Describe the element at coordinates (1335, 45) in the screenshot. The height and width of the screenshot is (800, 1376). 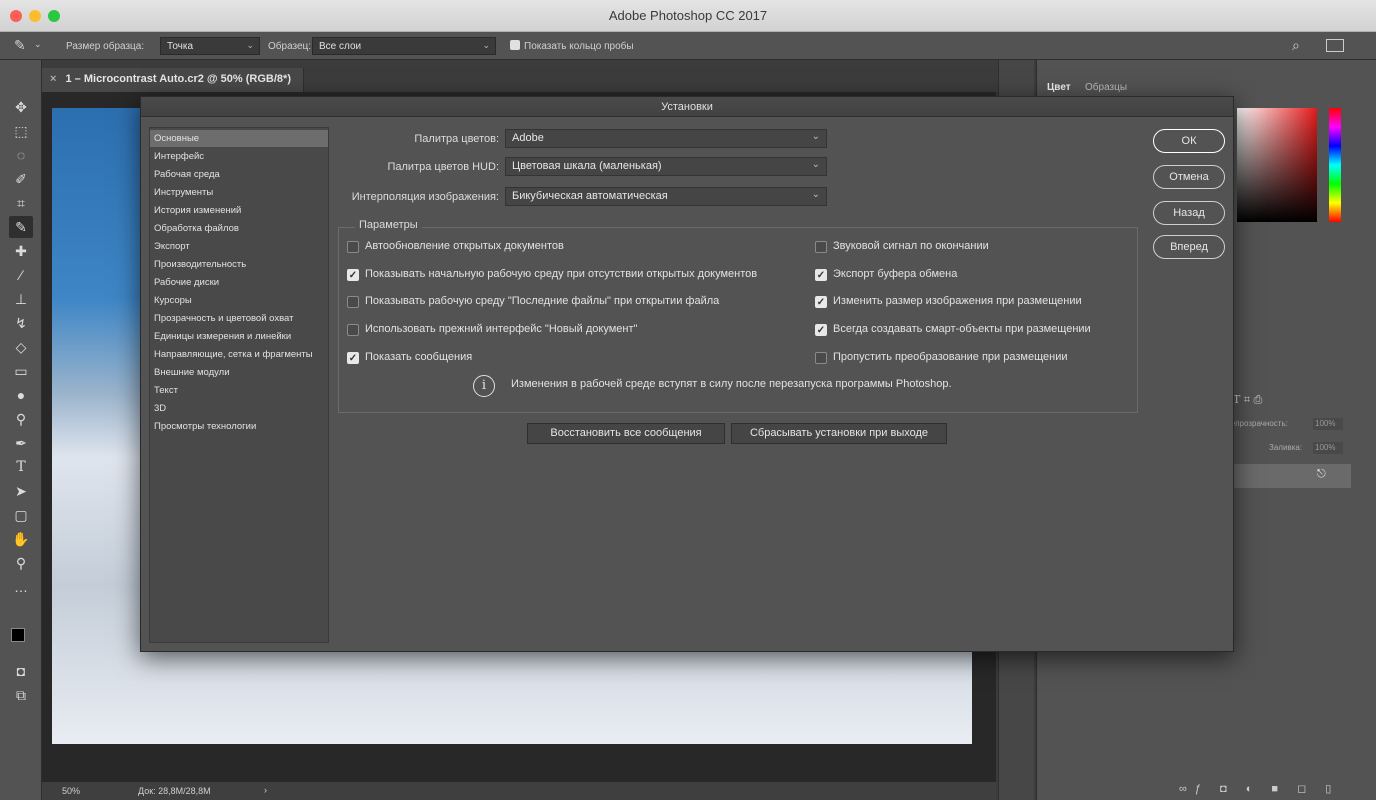
I see `workspace-icon` at that location.